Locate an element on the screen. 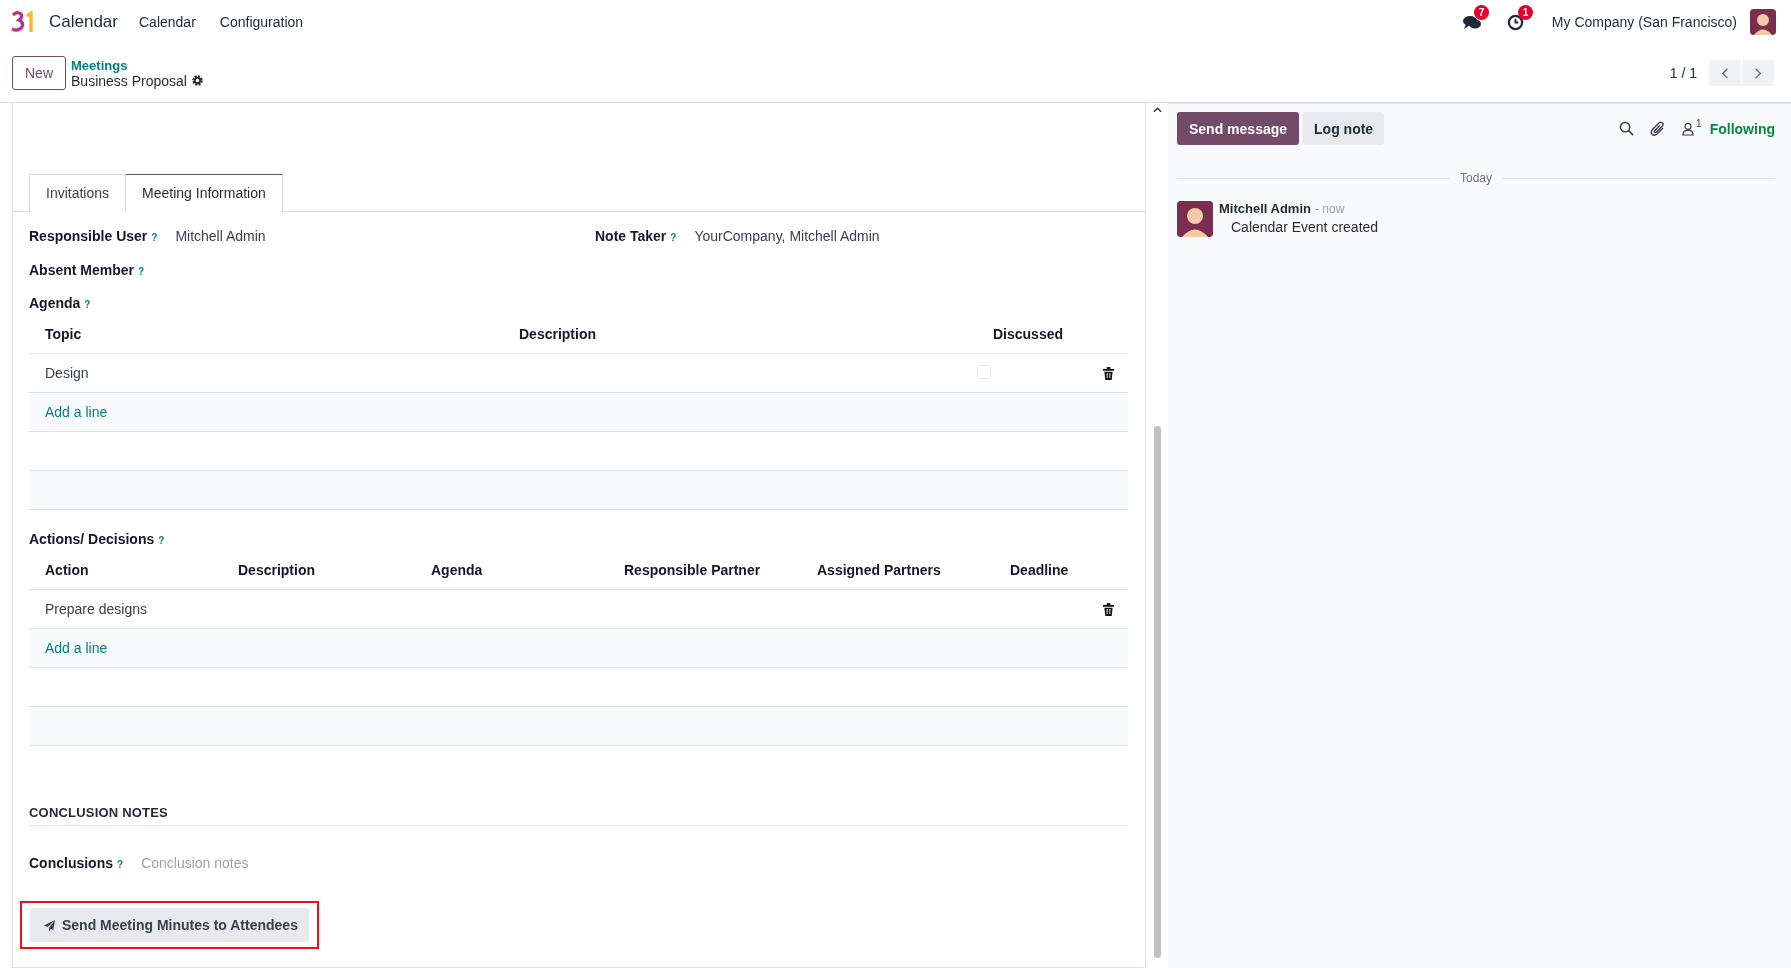 Image resolution: width=1791 pixels, height=968 pixels. column-header: Assigned Partners is located at coordinates (871, 570).